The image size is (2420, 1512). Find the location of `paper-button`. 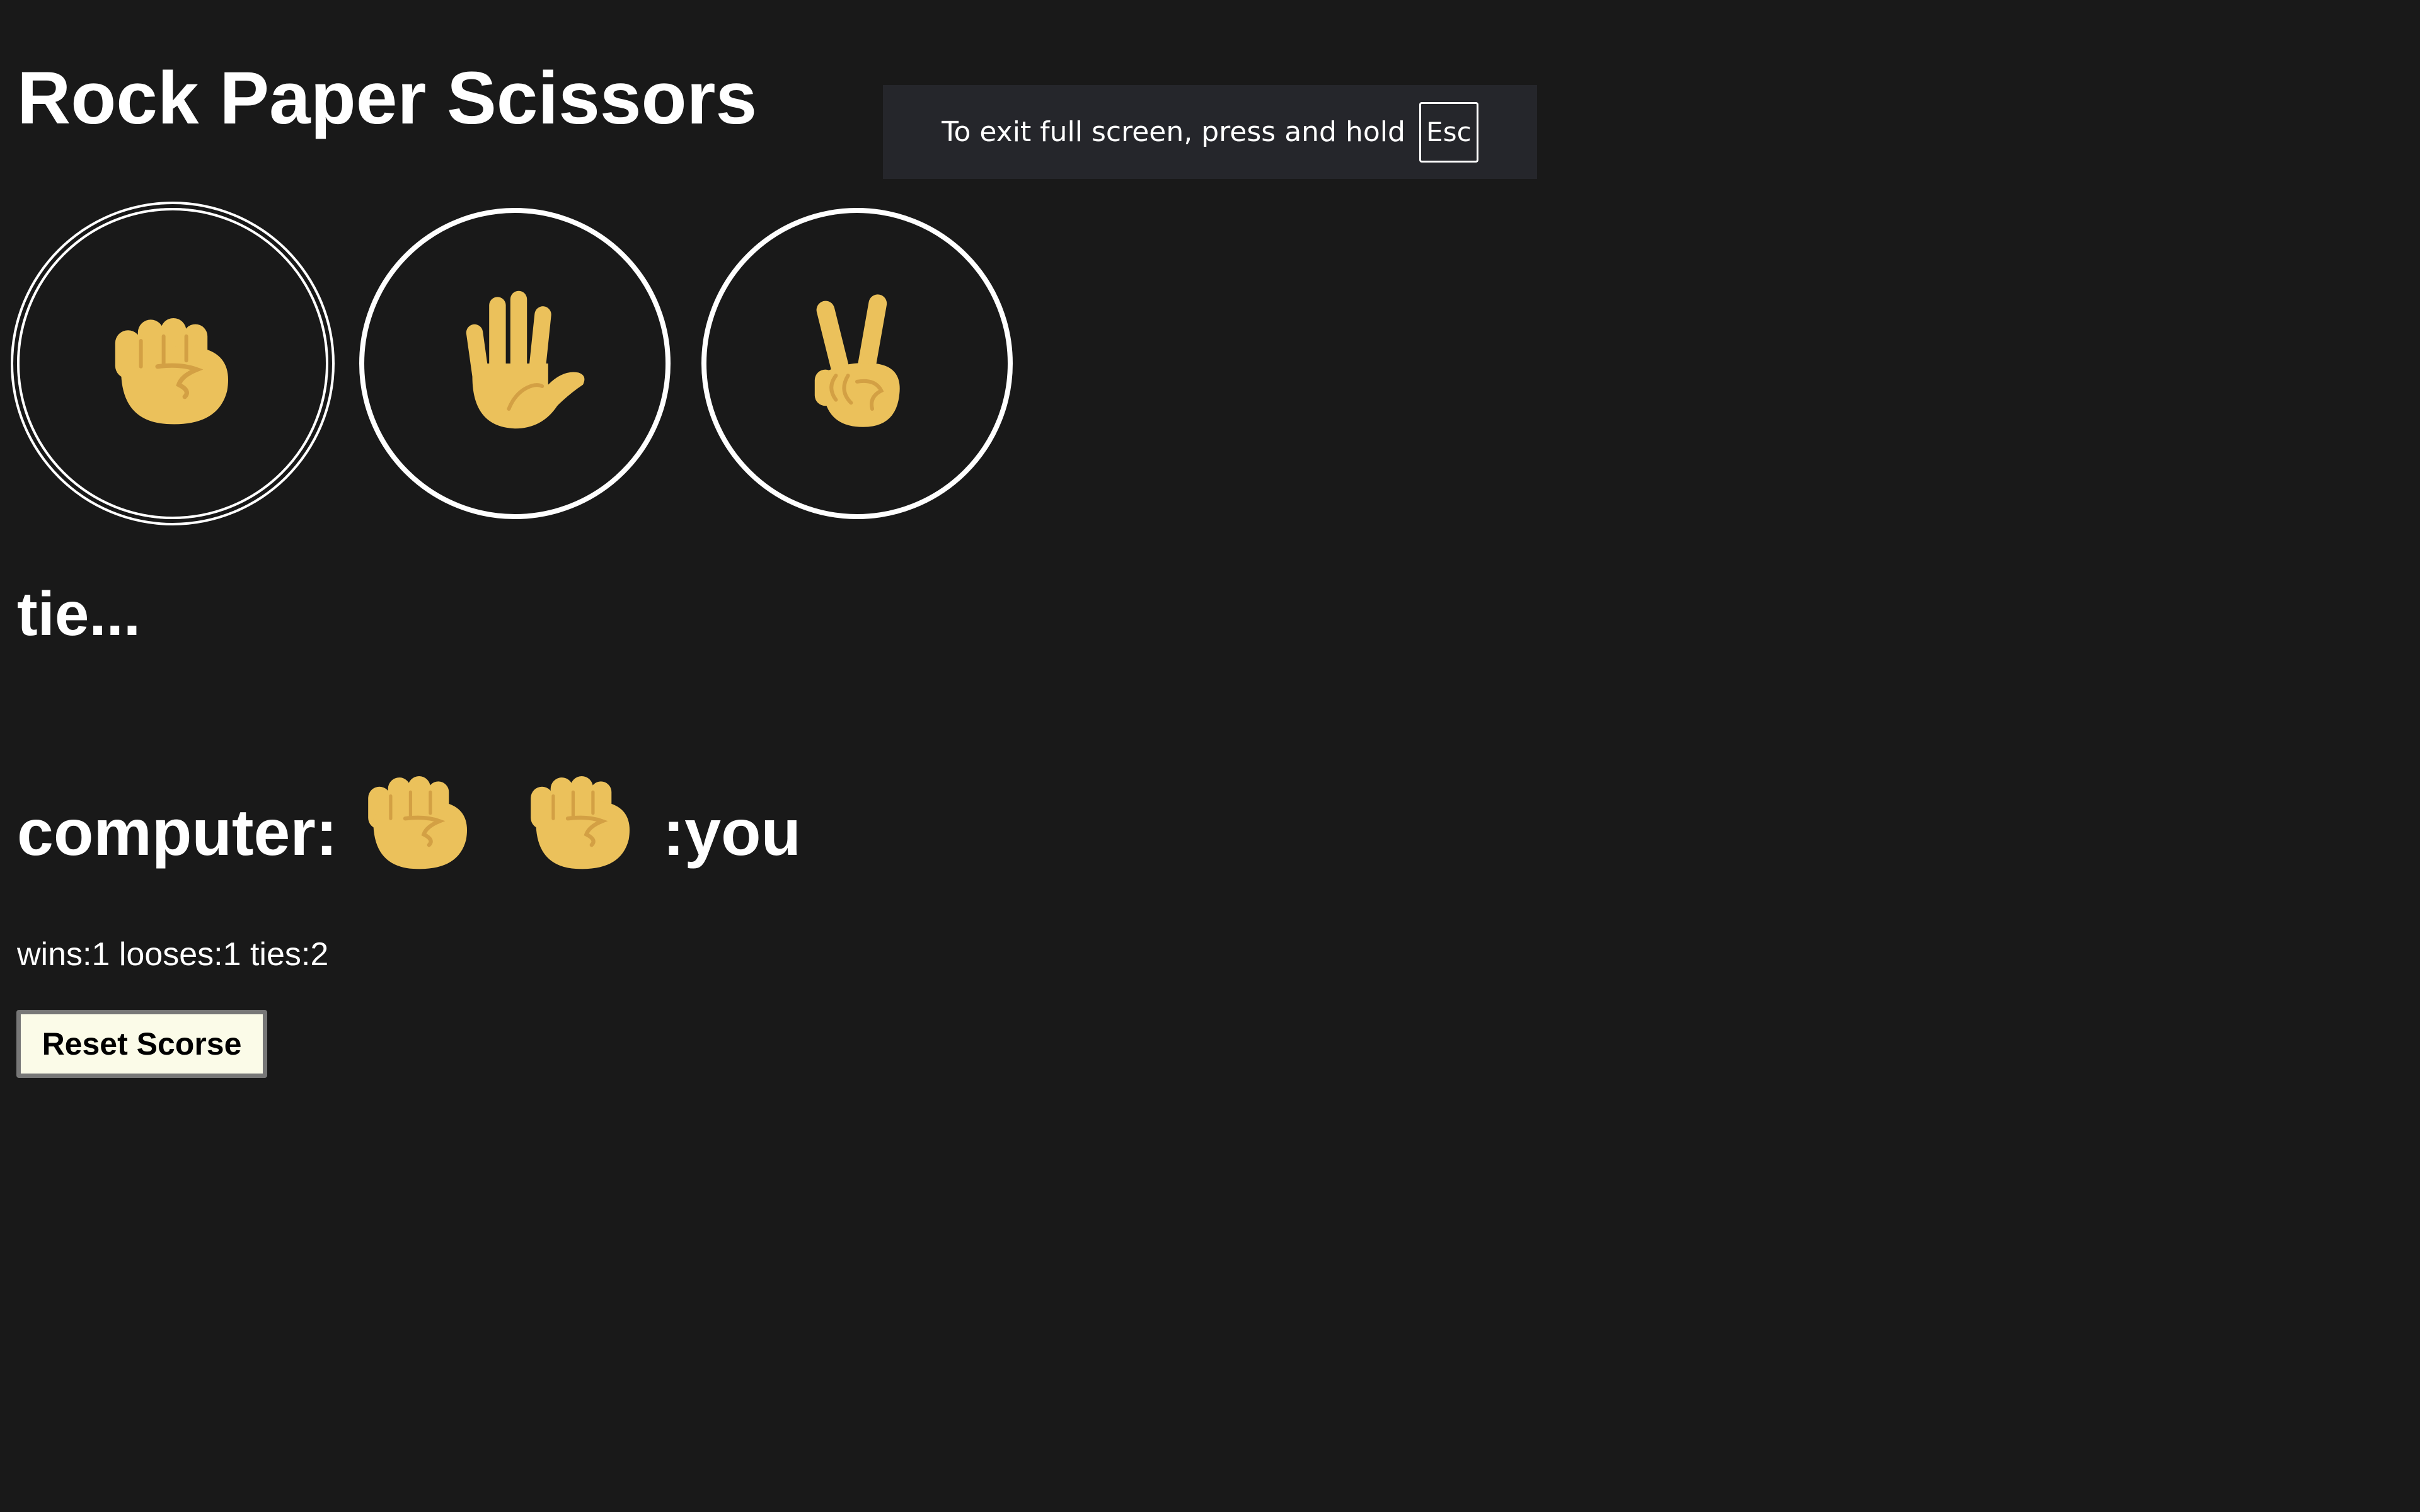

paper-button is located at coordinates (515, 363).